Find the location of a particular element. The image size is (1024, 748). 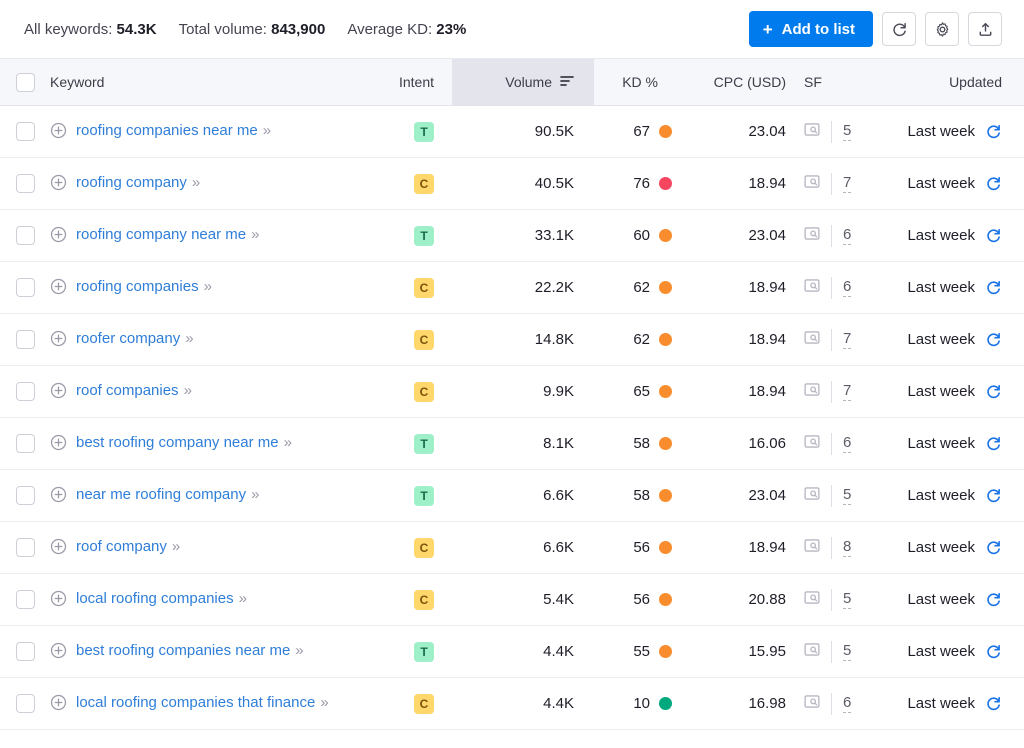

keyword-link: roof companies is located at coordinates (127, 390).